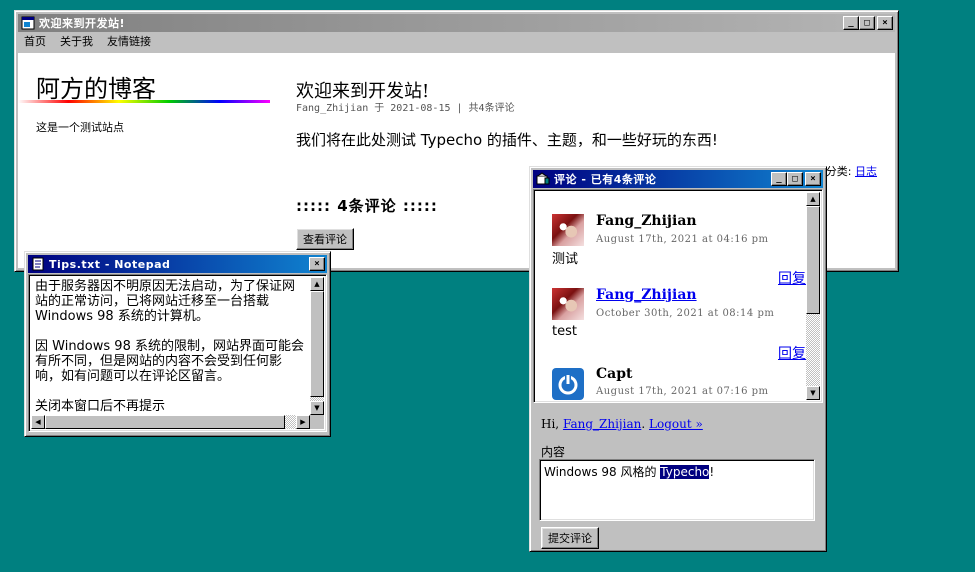  What do you see at coordinates (712, 472) in the screenshot?
I see `textarea-text-end: !` at bounding box center [712, 472].